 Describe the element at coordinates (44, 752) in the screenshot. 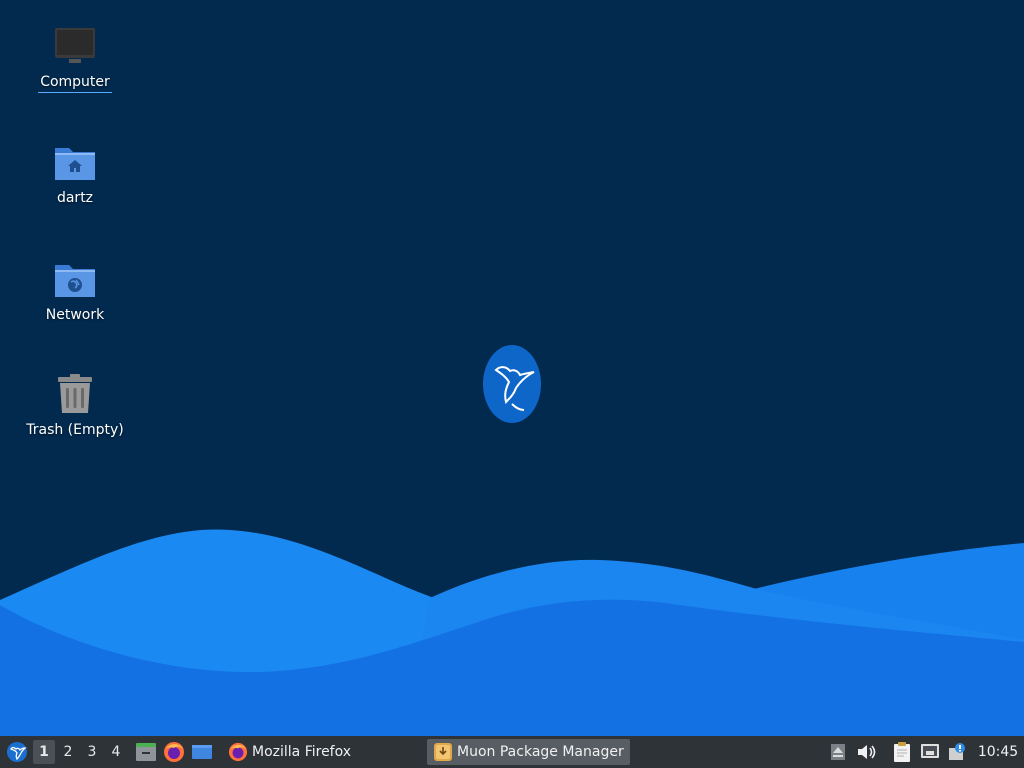

I see `workspace-1-button: 1` at that location.